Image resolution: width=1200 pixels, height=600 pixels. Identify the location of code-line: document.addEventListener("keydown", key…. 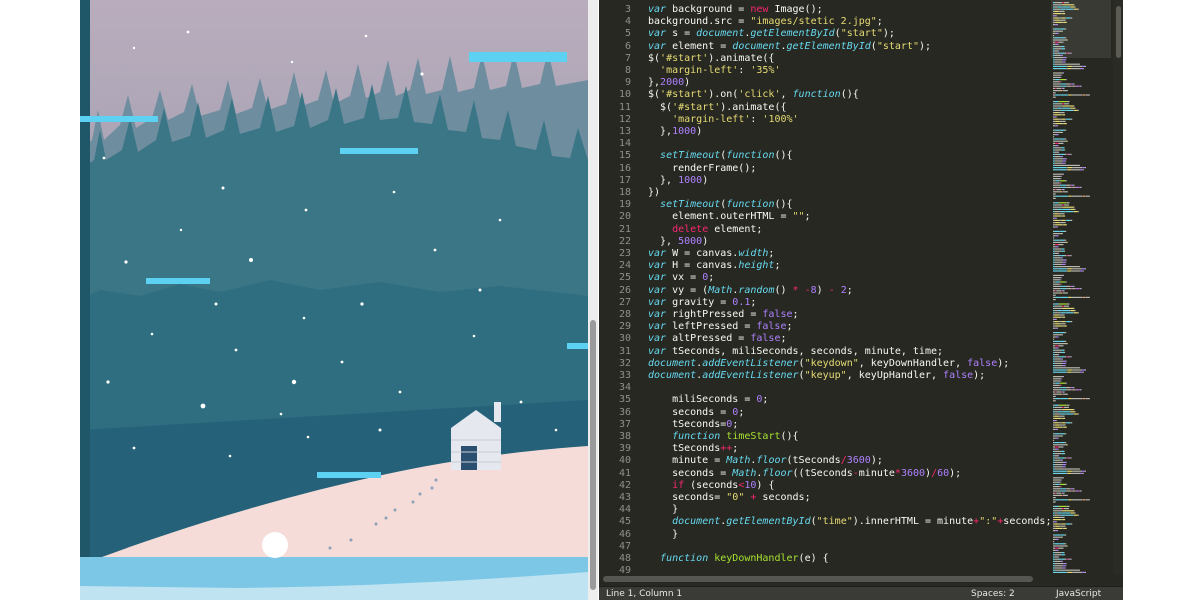
(828, 364).